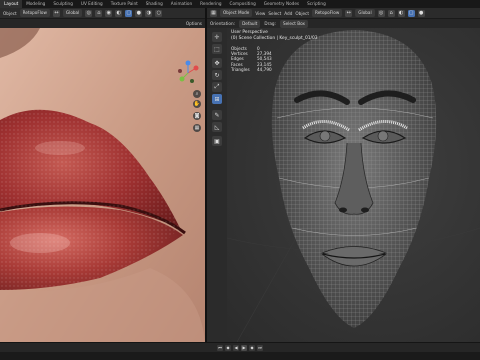 Image resolution: width=480 pixels, height=360 pixels. I want to click on drag-select-box-dropdown: Select Box, so click(294, 23).